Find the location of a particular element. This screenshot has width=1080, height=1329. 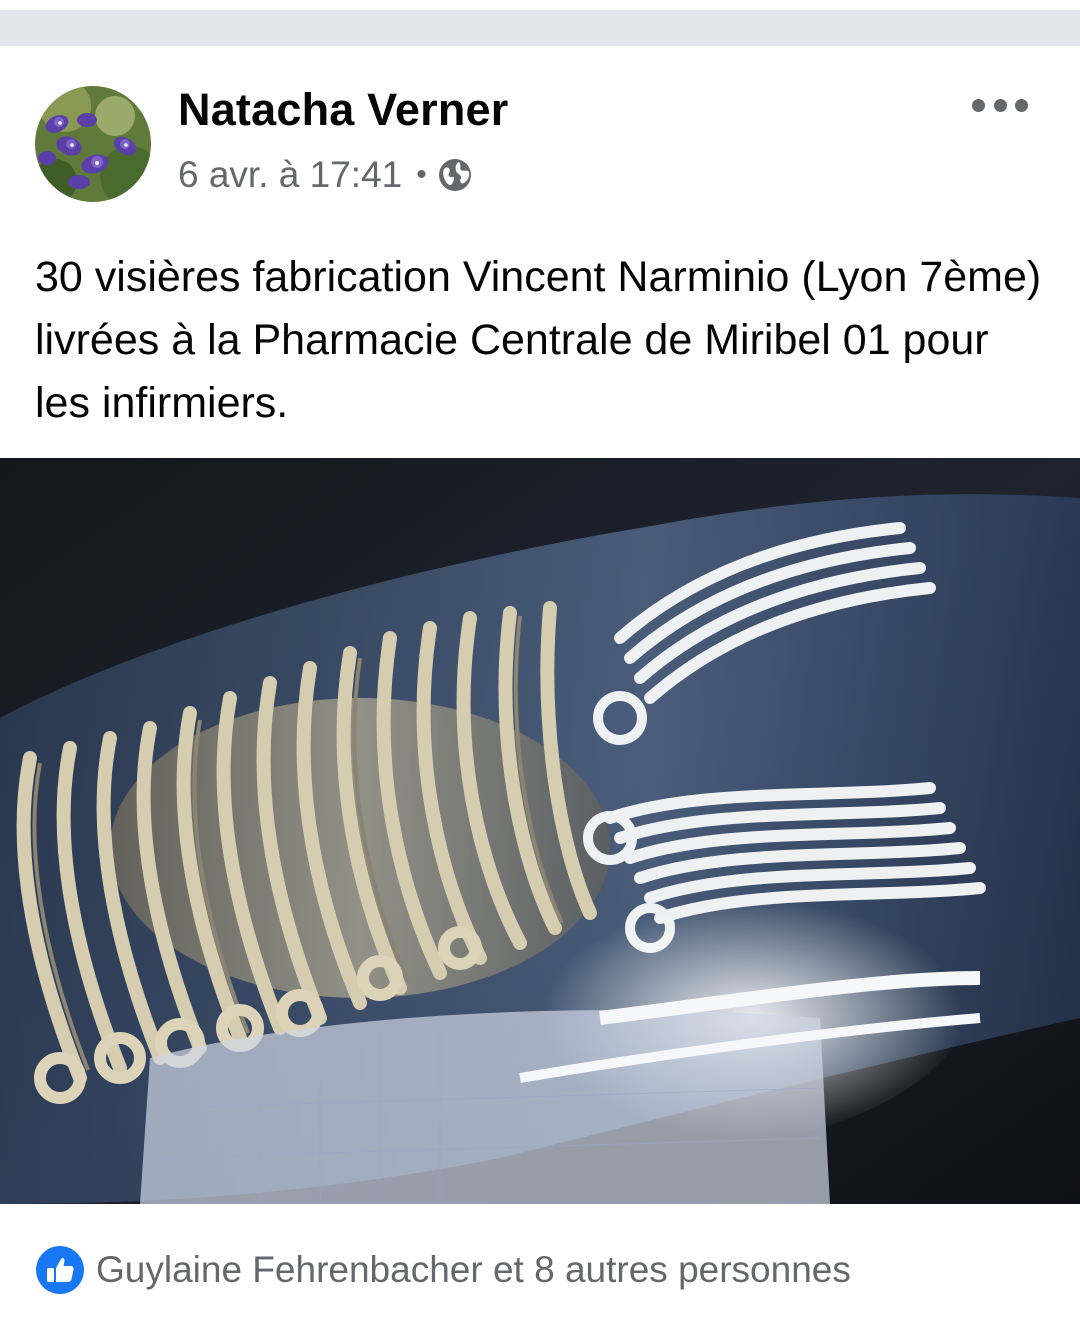

author-name: Natacha Verner is located at coordinates (343, 110).